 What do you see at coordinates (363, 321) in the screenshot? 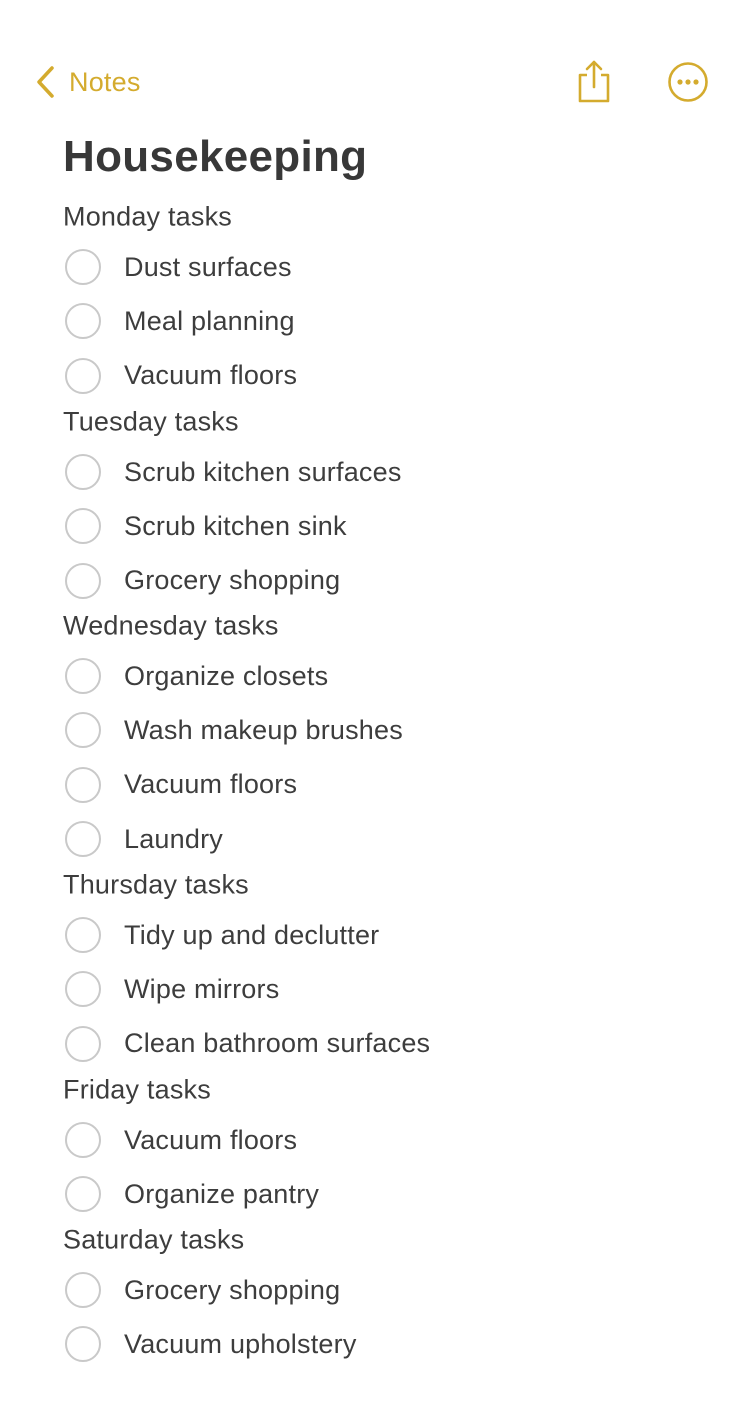
I see `checklist-item: Meal planning` at bounding box center [363, 321].